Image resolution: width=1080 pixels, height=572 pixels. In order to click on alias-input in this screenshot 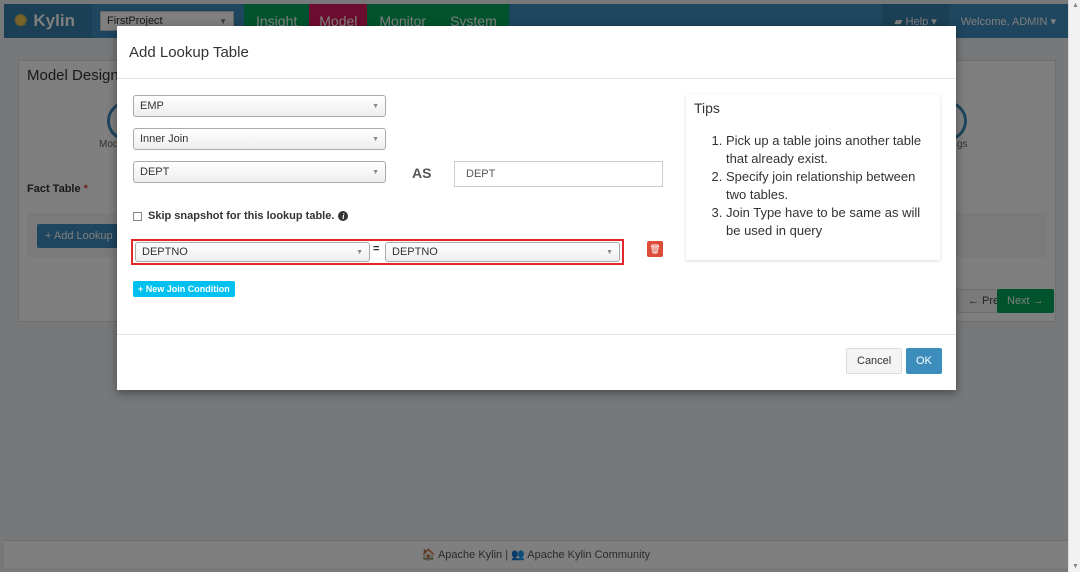, I will do `click(558, 174)`.